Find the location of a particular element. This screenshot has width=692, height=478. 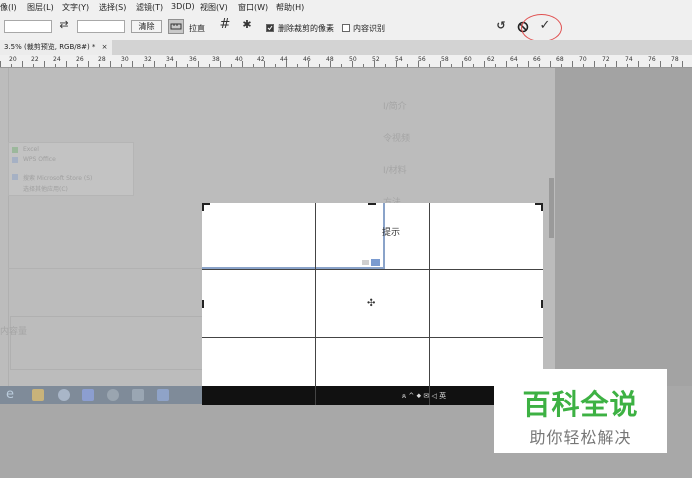

store-icon is located at coordinates (15, 177).